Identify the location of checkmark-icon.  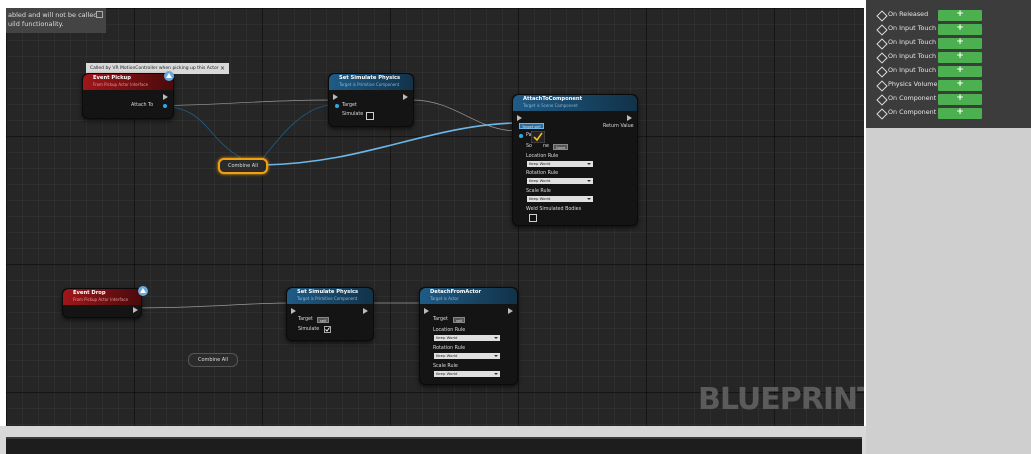
(538, 137).